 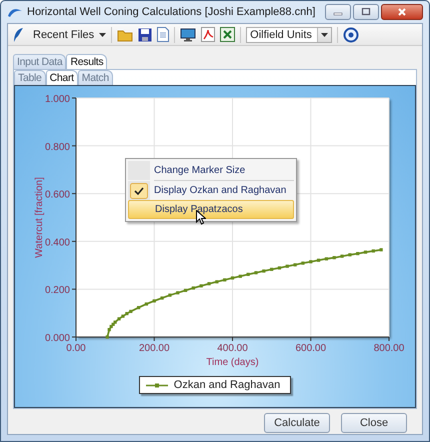 What do you see at coordinates (388, 348) in the screenshot?
I see `x-tick-label: 800.00` at bounding box center [388, 348].